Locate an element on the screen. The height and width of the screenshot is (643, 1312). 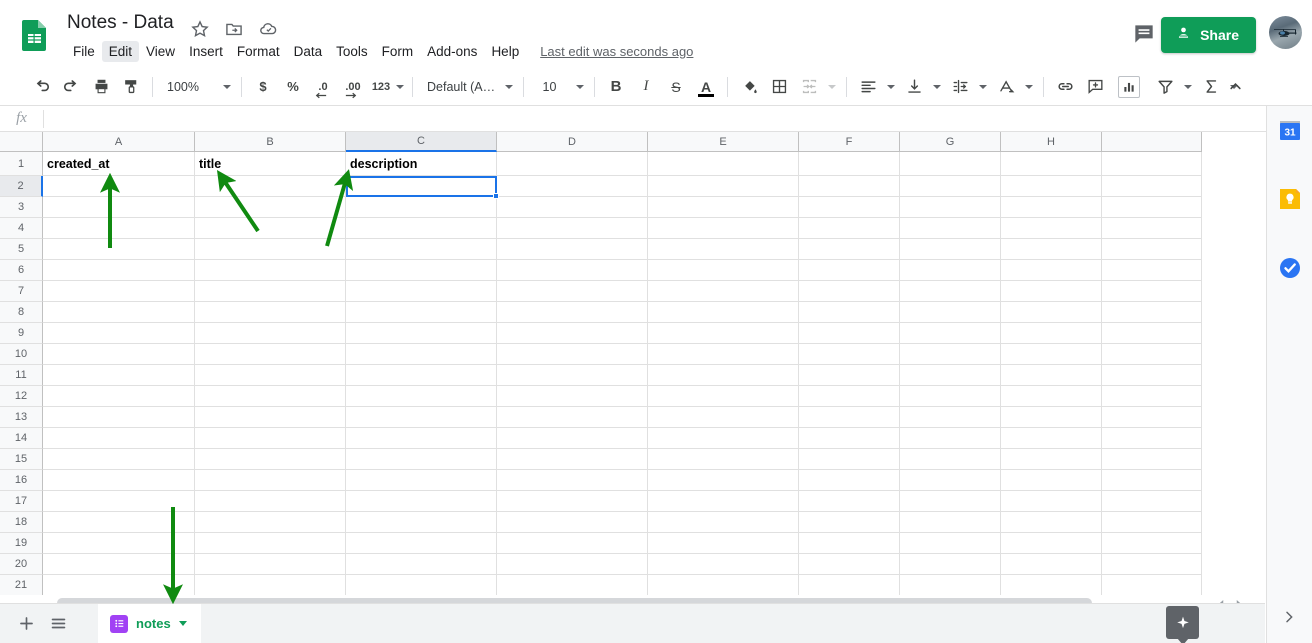
sheet-tab-caret-icon is located at coordinates (182, 623).